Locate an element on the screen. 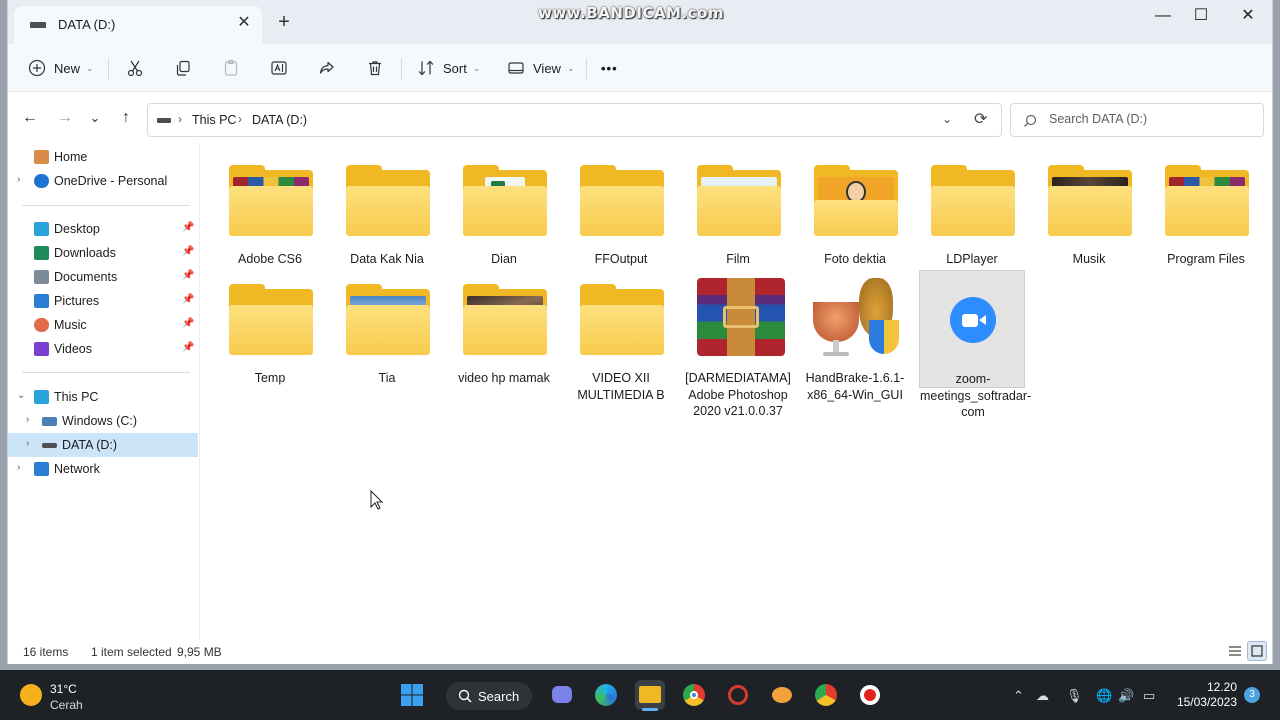 The image size is (1280, 720). item-name: Program Files is located at coordinates (1206, 259).